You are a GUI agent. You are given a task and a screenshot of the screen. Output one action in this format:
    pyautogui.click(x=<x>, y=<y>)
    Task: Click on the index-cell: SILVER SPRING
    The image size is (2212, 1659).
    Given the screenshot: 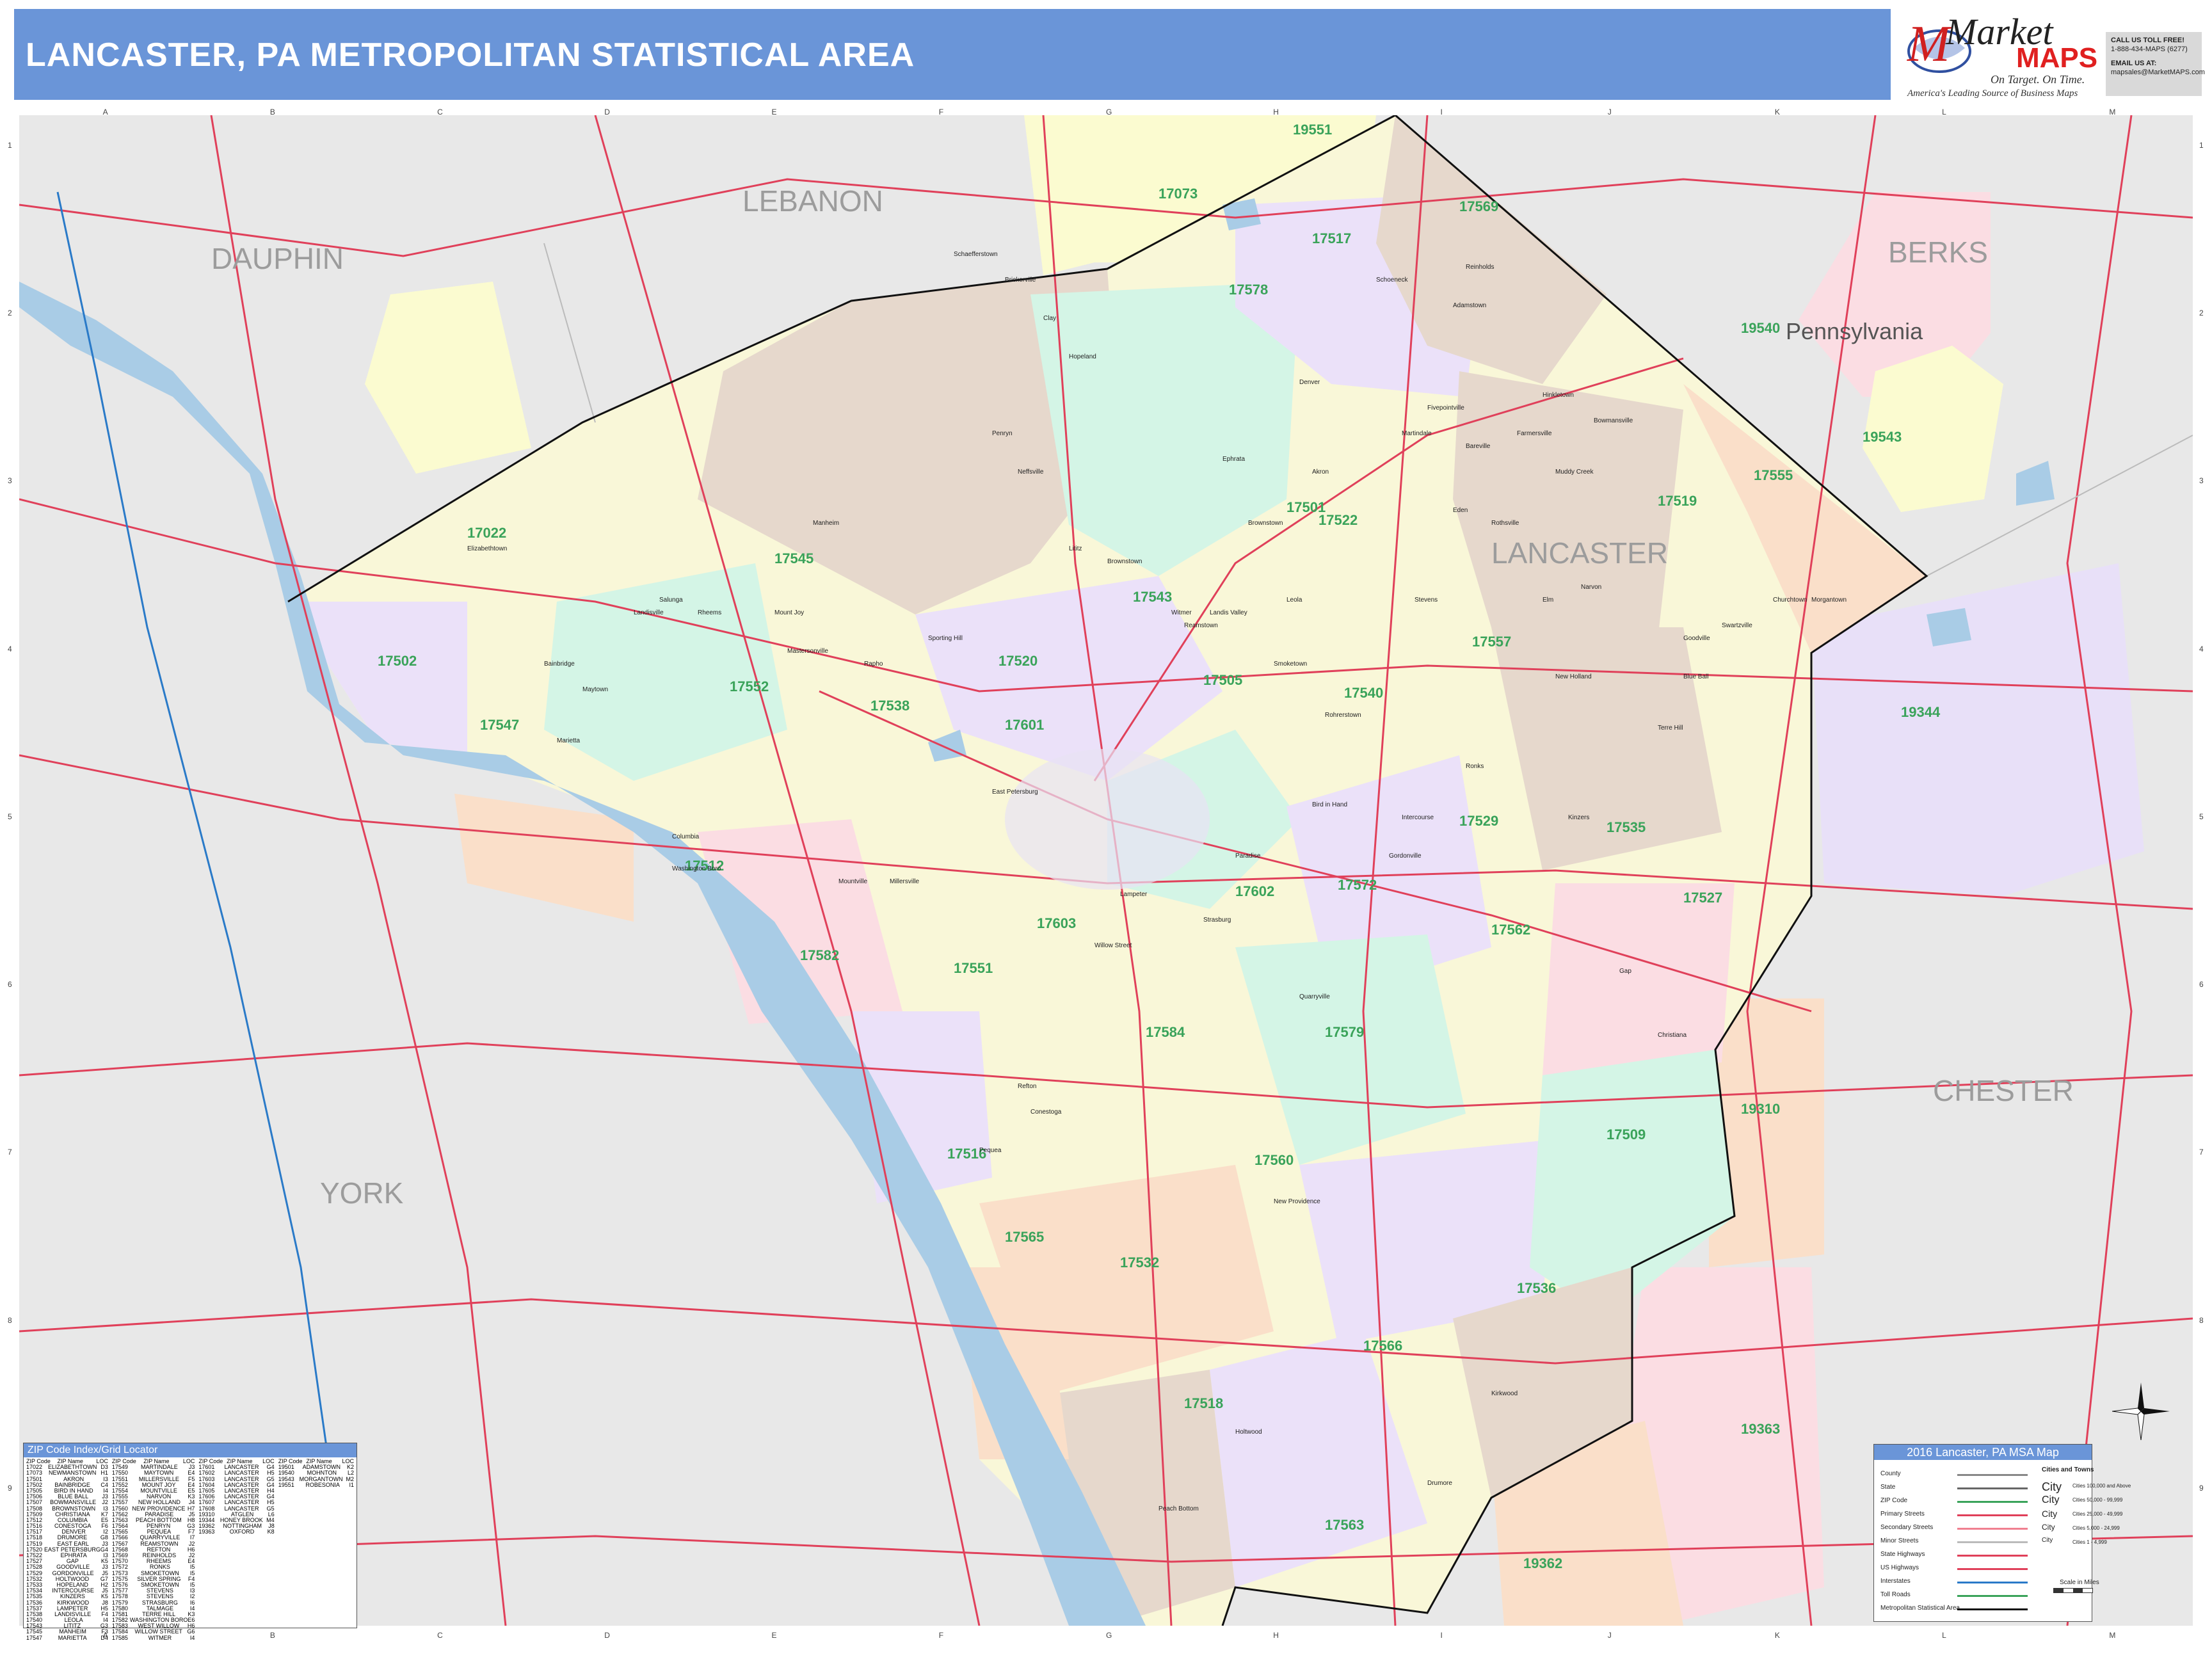 What is the action you would take?
    pyautogui.click(x=159, y=1579)
    